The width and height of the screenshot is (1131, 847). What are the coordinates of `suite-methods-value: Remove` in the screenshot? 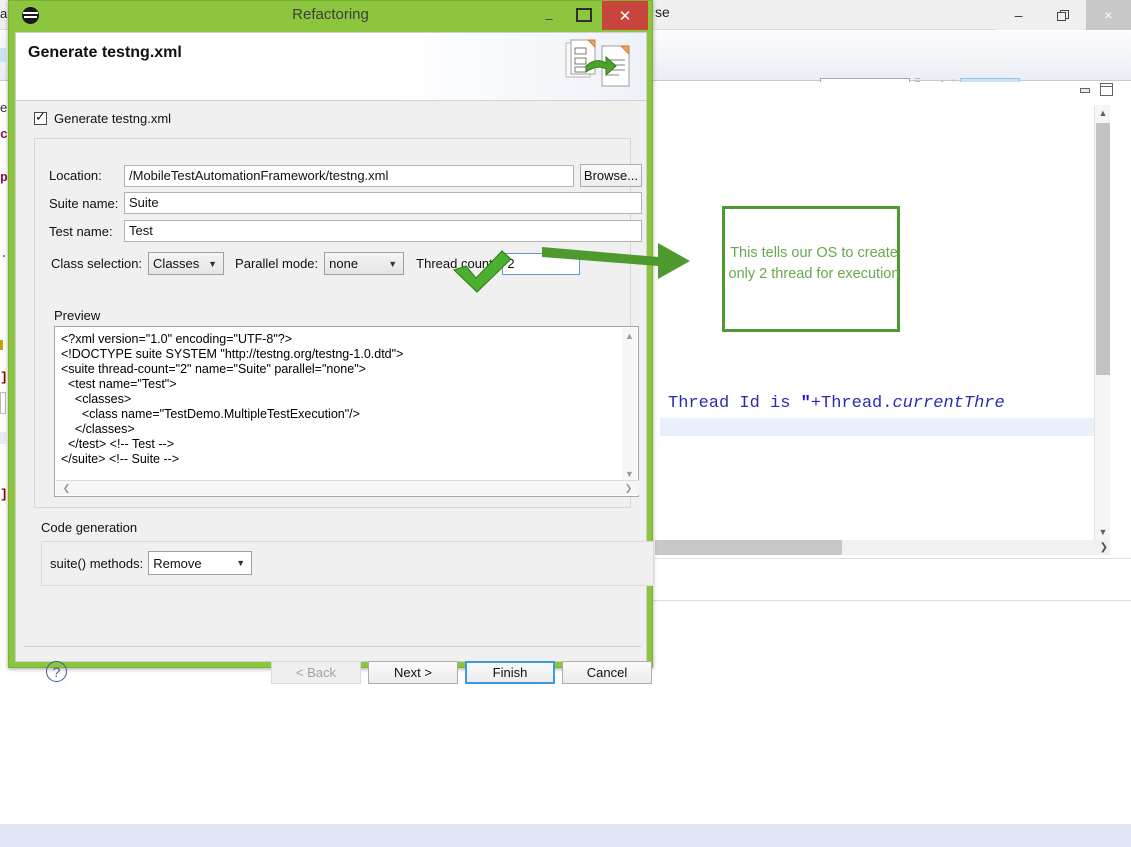 It's located at (177, 563).